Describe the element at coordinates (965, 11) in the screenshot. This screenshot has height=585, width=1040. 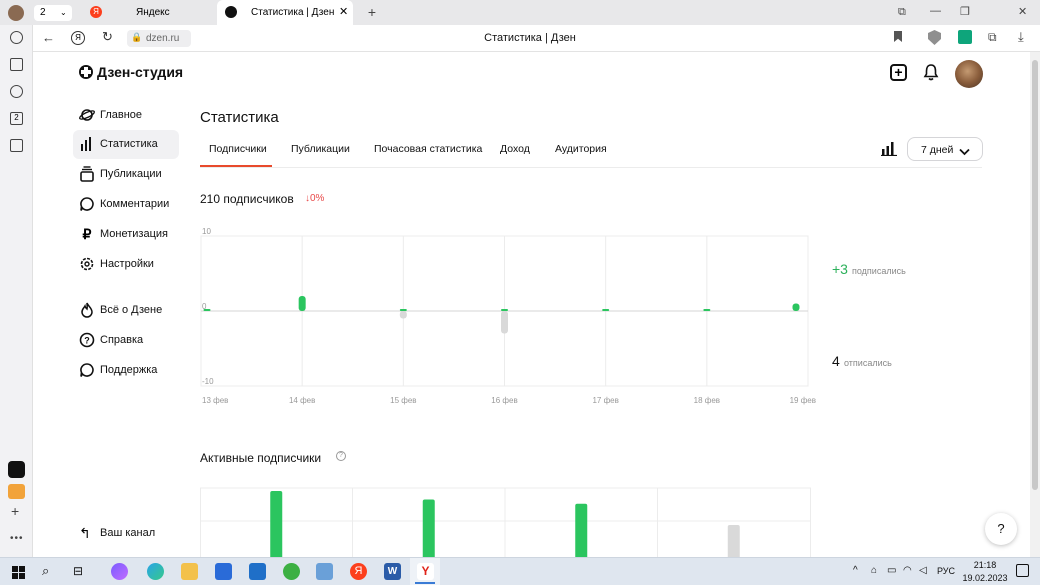
I see `restore-icon: ❐` at that location.